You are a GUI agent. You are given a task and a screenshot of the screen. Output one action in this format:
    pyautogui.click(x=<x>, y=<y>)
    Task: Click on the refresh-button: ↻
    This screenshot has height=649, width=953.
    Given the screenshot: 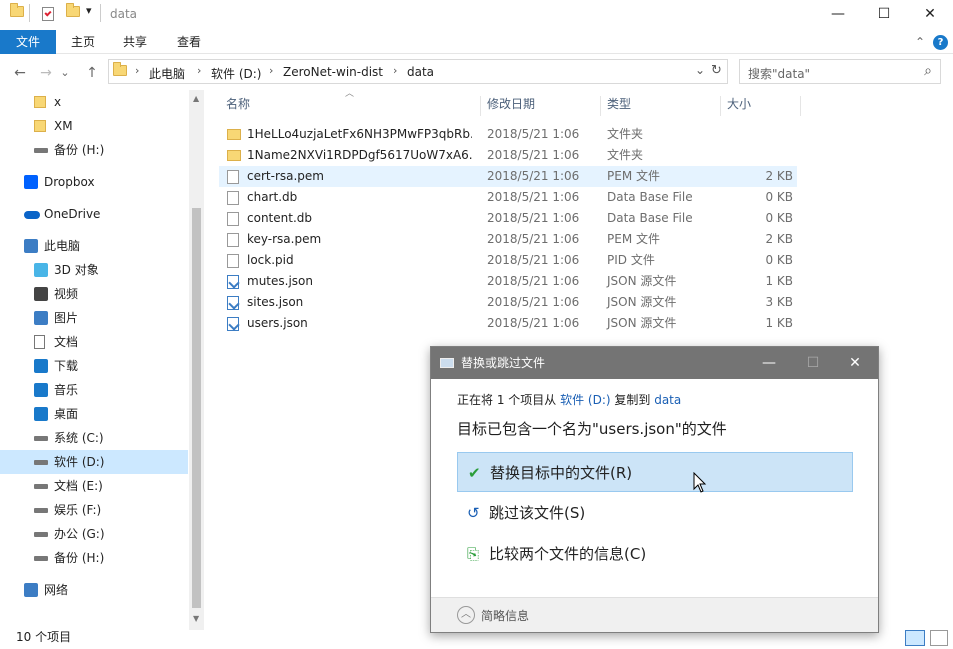 What is the action you would take?
    pyautogui.click(x=716, y=70)
    